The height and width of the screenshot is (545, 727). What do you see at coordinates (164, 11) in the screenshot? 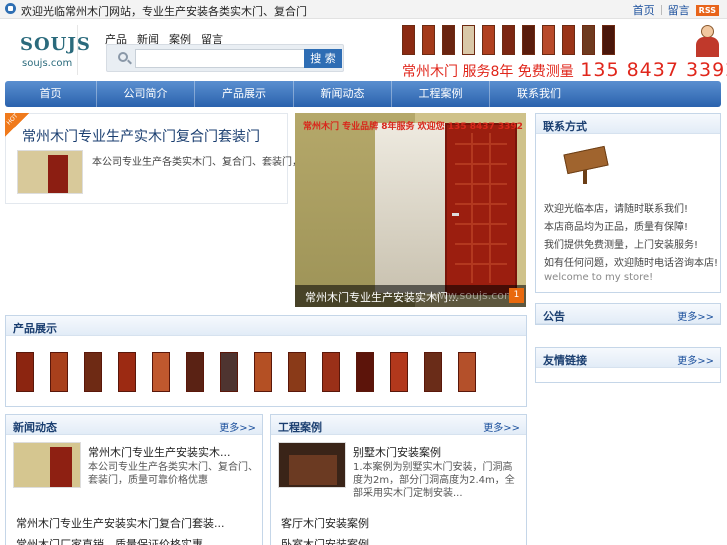
I see `notice-text: 欢迎光临常州木门网站，专业生产安装各类实木门、复合门` at bounding box center [164, 11].